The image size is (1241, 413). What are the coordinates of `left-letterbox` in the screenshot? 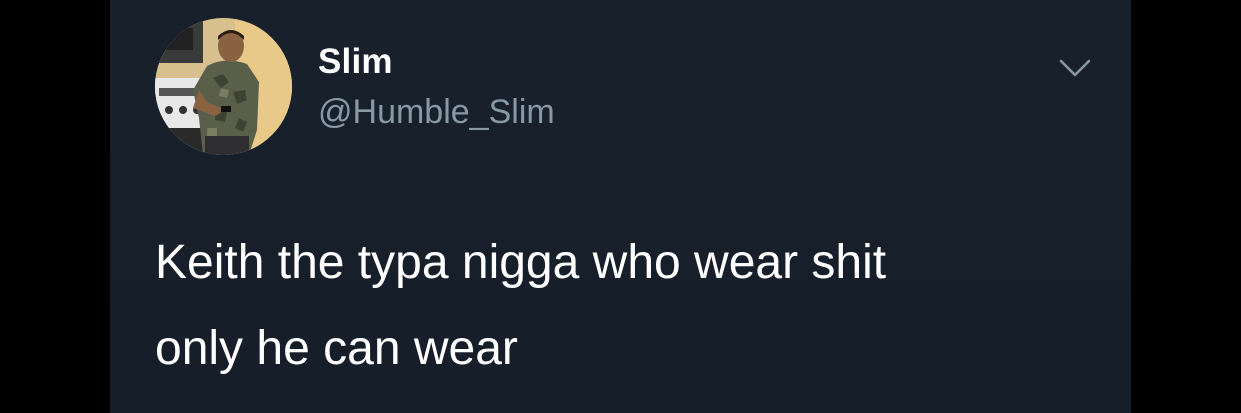 It's located at (55, 206).